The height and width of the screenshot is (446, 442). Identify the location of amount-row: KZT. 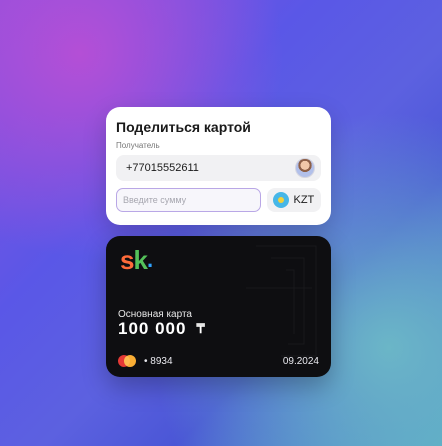
(218, 200).